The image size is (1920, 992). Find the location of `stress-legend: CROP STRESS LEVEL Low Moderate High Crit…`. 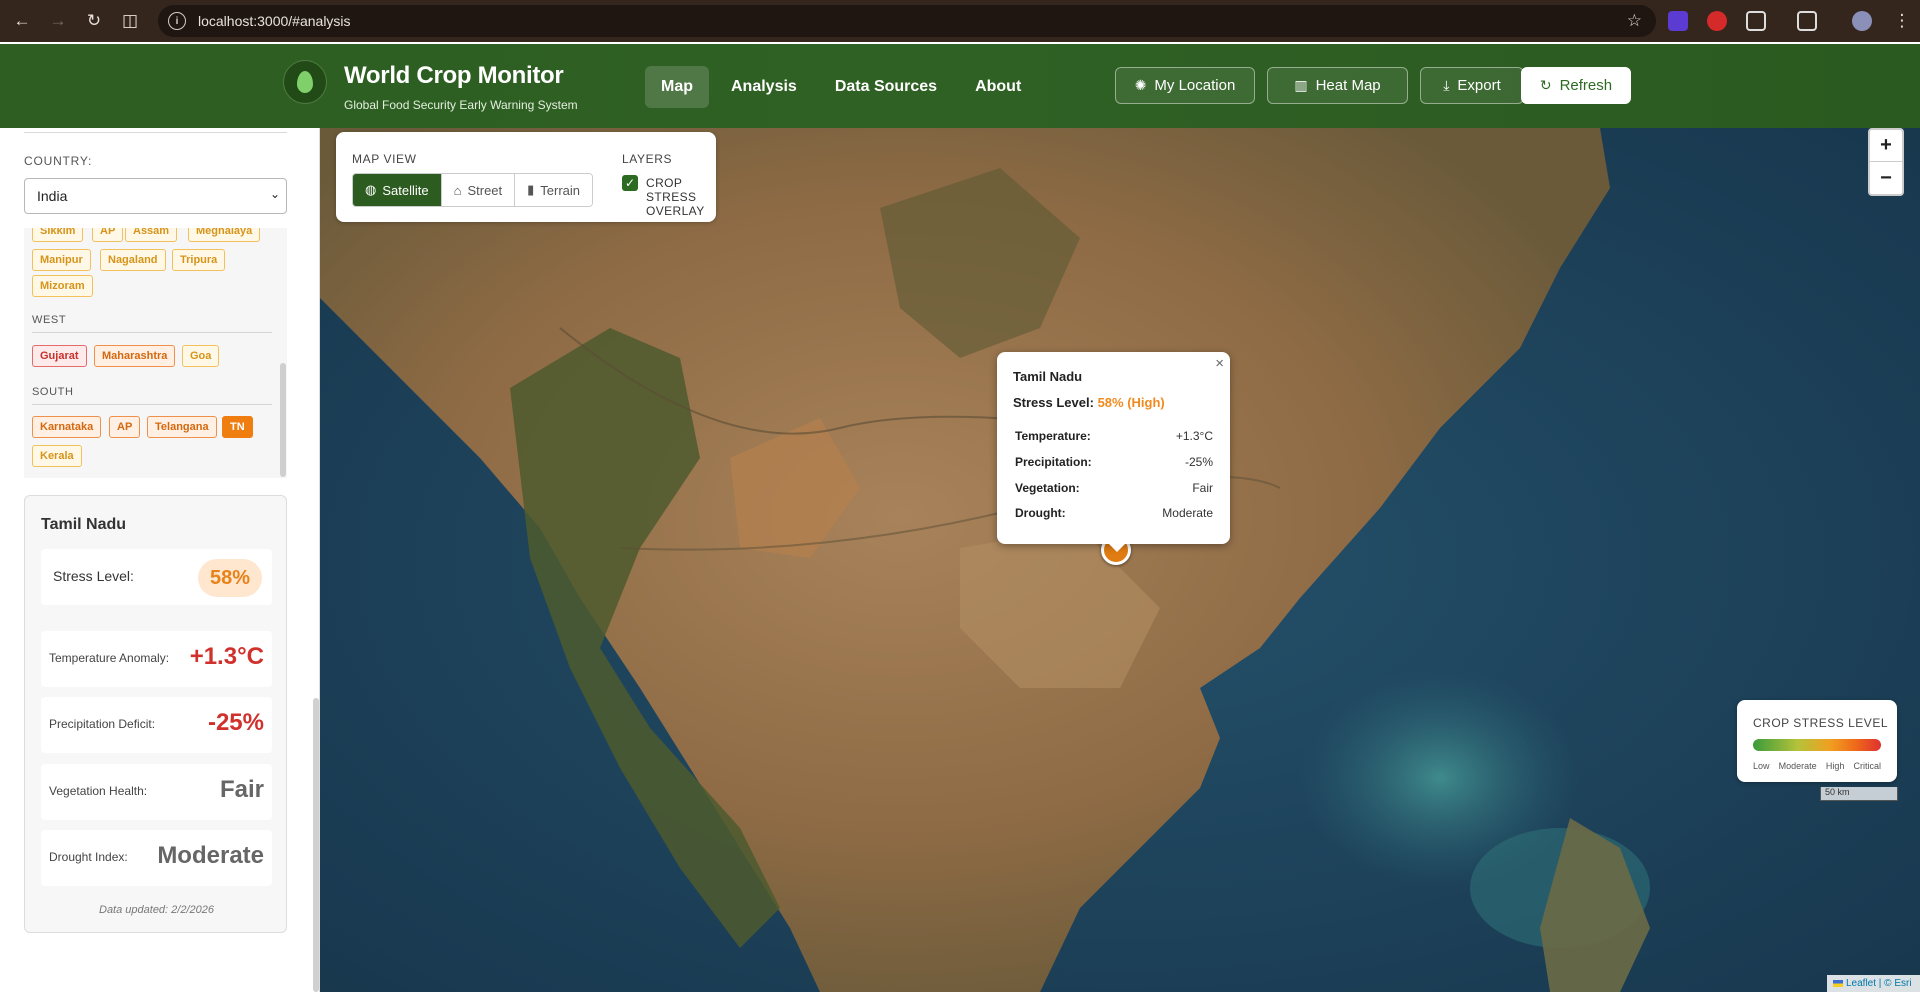

stress-legend: CROP STRESS LEVEL Low Moderate High Crit… is located at coordinates (1817, 741).